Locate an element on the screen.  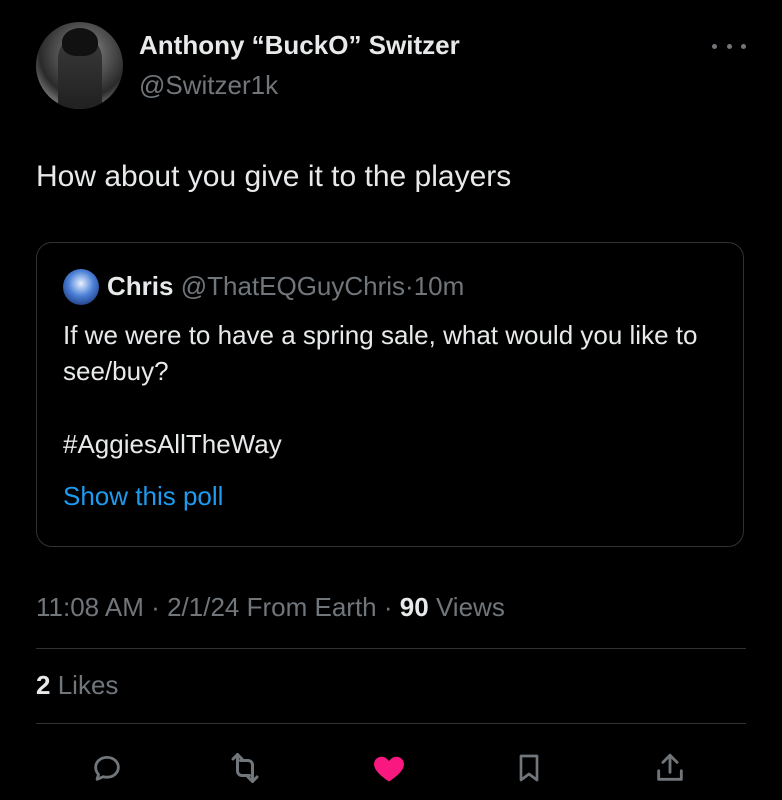
tweet-metadata: 11:08 AM · 2/1/24 From Earth · 90 Views is located at coordinates (270, 607).